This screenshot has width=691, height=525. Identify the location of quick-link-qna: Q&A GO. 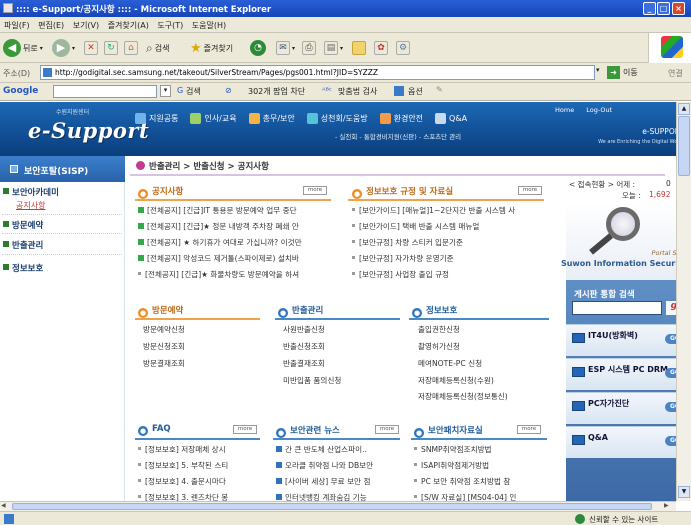
(628, 442).